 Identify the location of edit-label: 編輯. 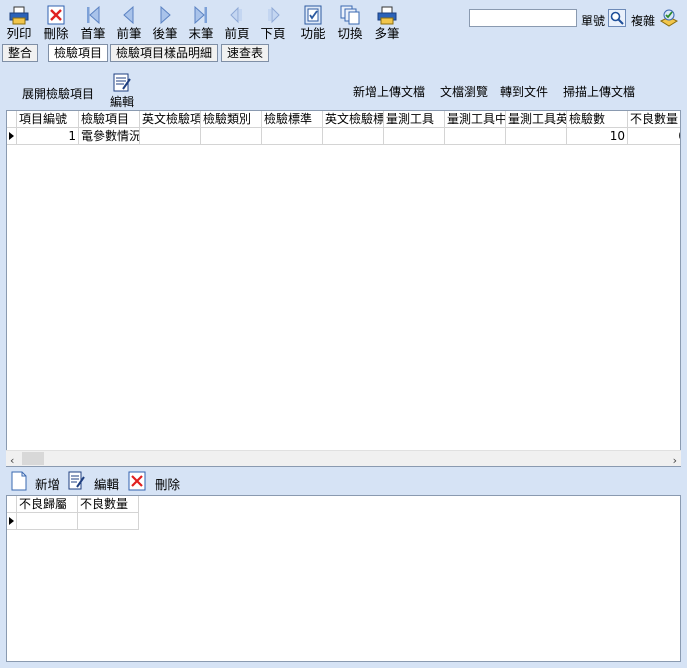
(107, 484).